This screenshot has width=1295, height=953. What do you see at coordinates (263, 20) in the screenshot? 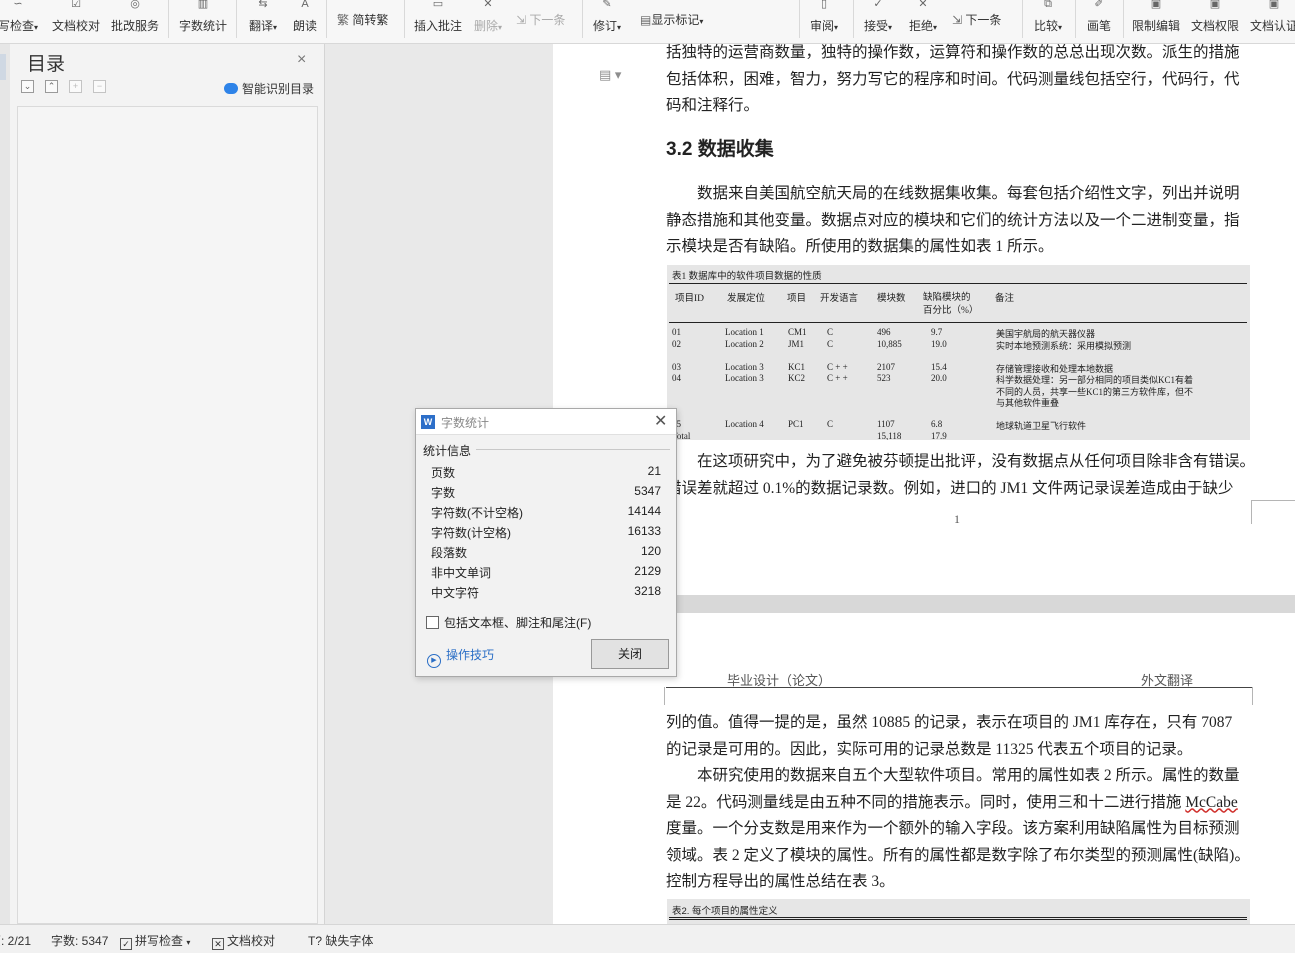
I see `translate-button: ⇆ 翻译▾` at bounding box center [263, 20].